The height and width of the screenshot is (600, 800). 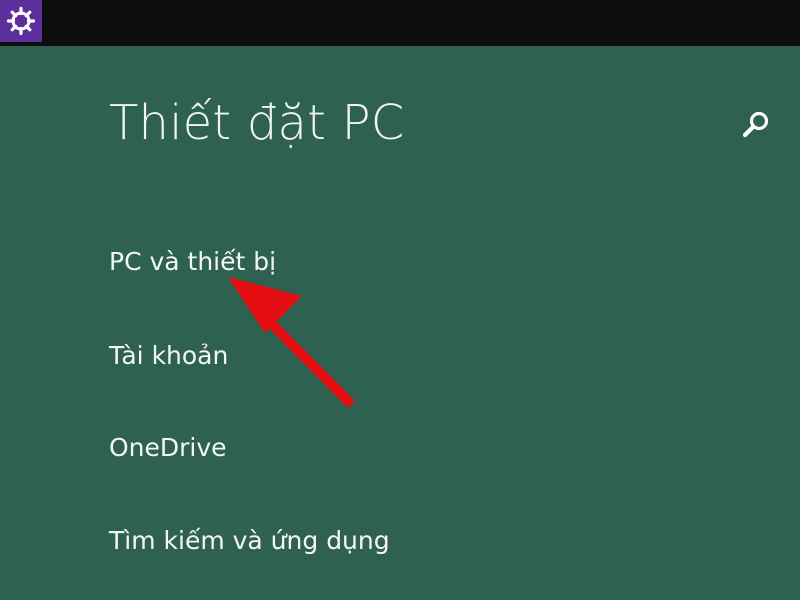 What do you see at coordinates (400, 23) in the screenshot?
I see `top-bar` at bounding box center [400, 23].